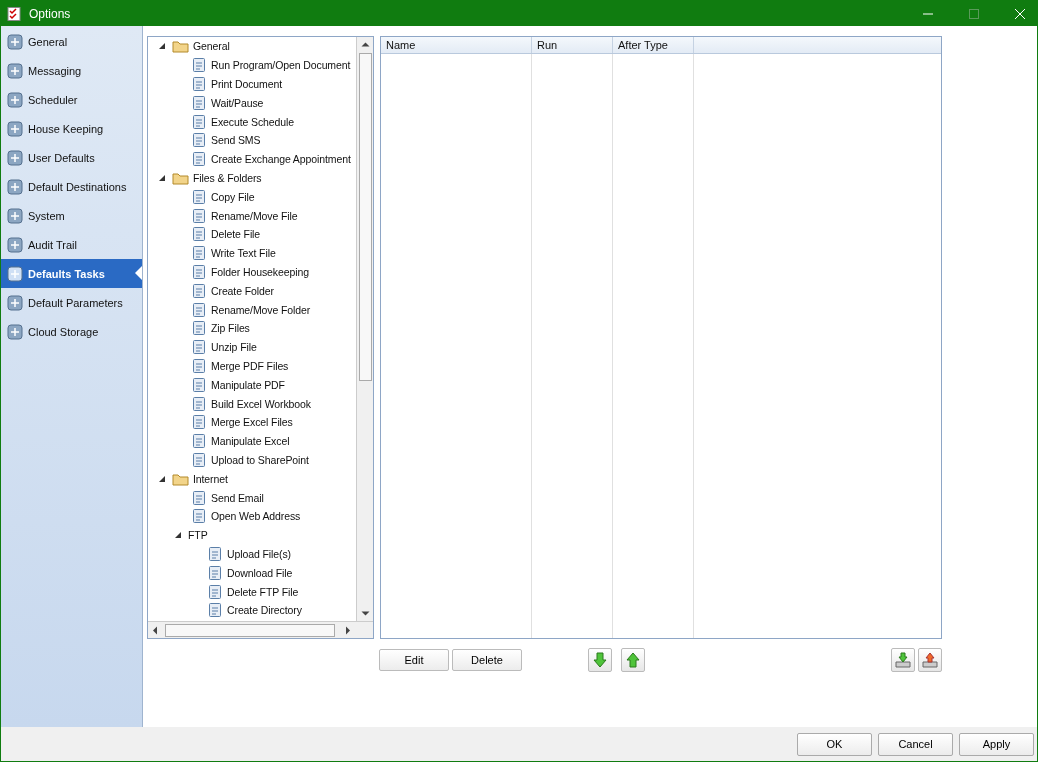 Image resolution: width=1038 pixels, height=762 pixels. Describe the element at coordinates (281, 65) in the screenshot. I see `tree-item: Run Program/Open Document` at that location.